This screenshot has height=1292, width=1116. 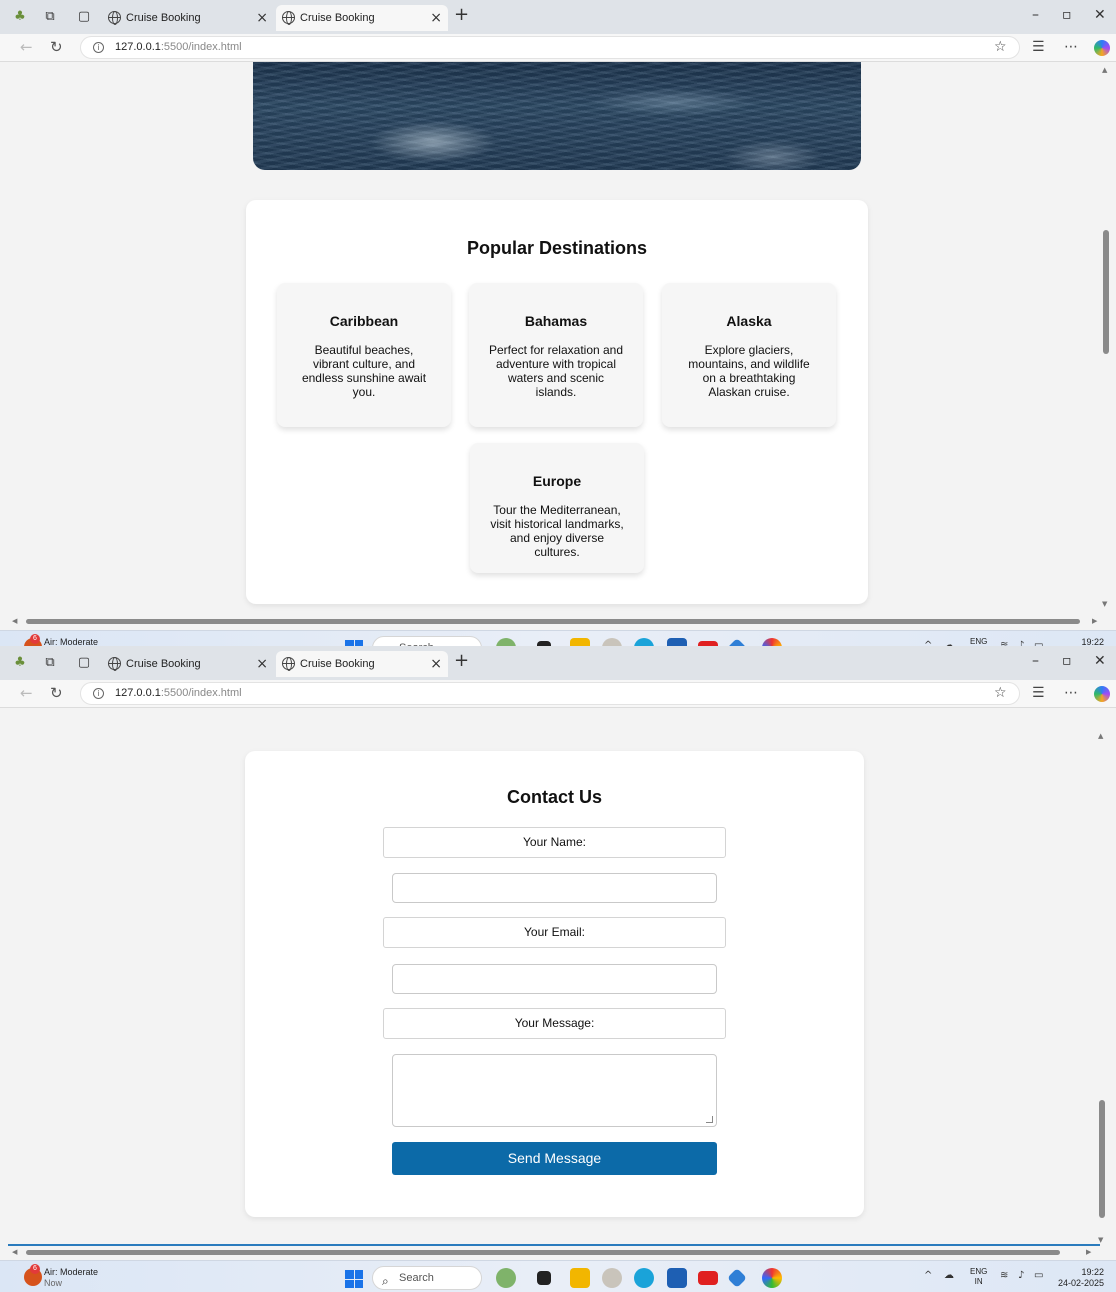 I want to click on battery-icon: ▭, so click(x=1038, y=1275).